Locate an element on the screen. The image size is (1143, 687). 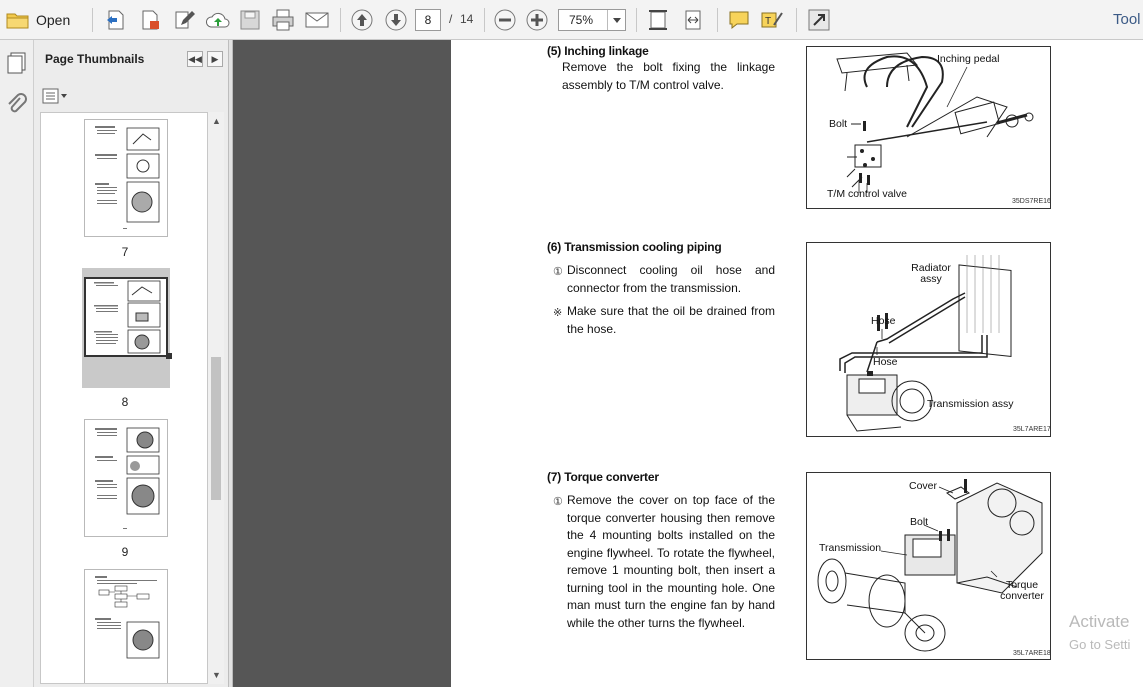
navigation-rail is located at coordinates (17, 363).